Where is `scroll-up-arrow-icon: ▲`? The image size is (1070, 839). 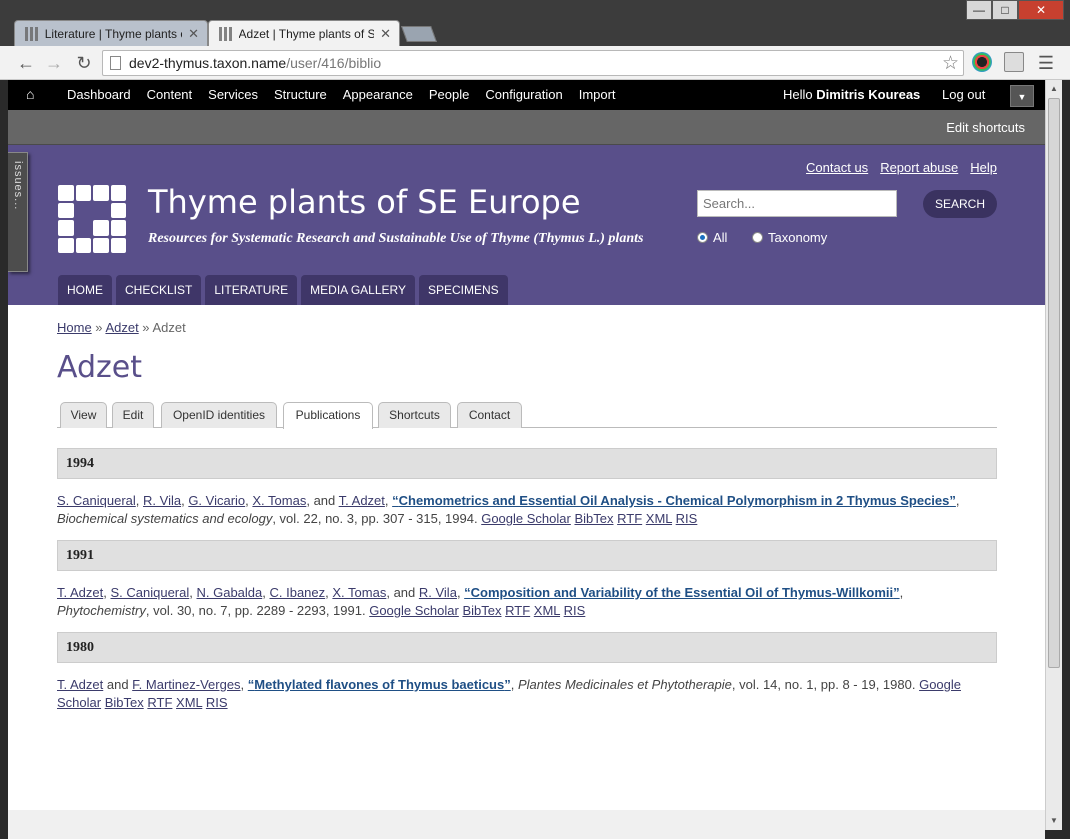
scroll-up-arrow-icon: ▲ is located at coordinates (1054, 88).